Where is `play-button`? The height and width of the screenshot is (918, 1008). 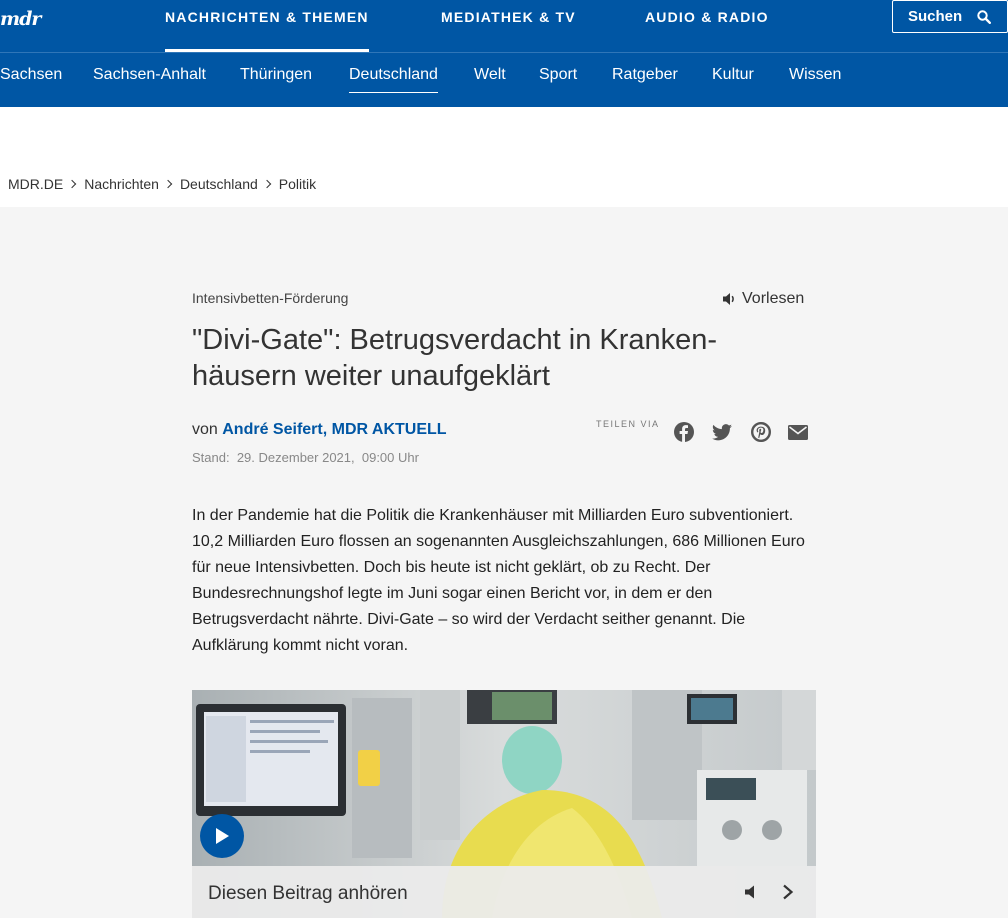
play-button is located at coordinates (222, 836).